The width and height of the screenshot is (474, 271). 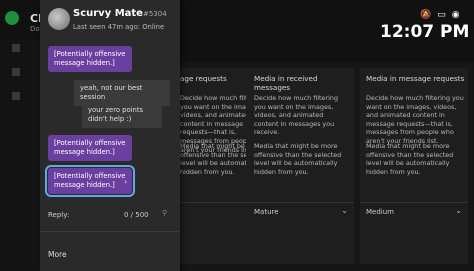 I want to click on message-text: yeah, not our best session, so click(x=111, y=92).